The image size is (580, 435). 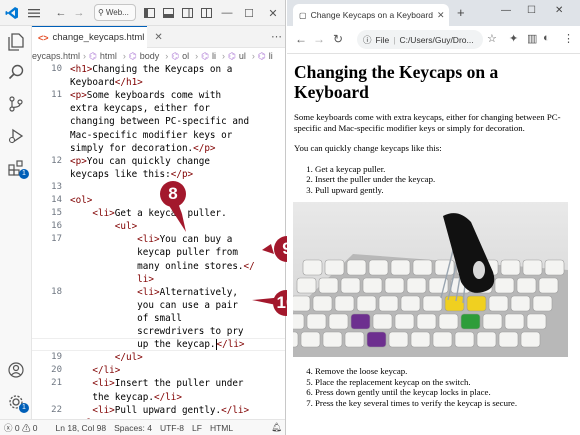 What do you see at coordinates (172, 428) in the screenshot?
I see `status-encoding: UTF-8` at bounding box center [172, 428].